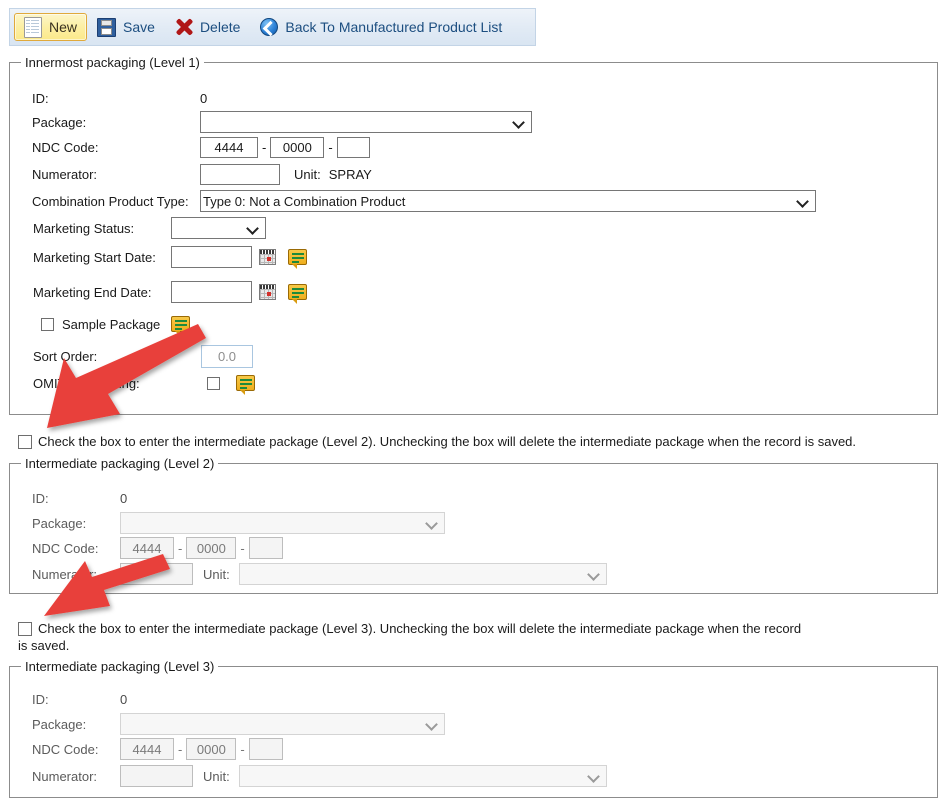  What do you see at coordinates (25, 628) in the screenshot?
I see `level3-enable-checkbox` at bounding box center [25, 628].